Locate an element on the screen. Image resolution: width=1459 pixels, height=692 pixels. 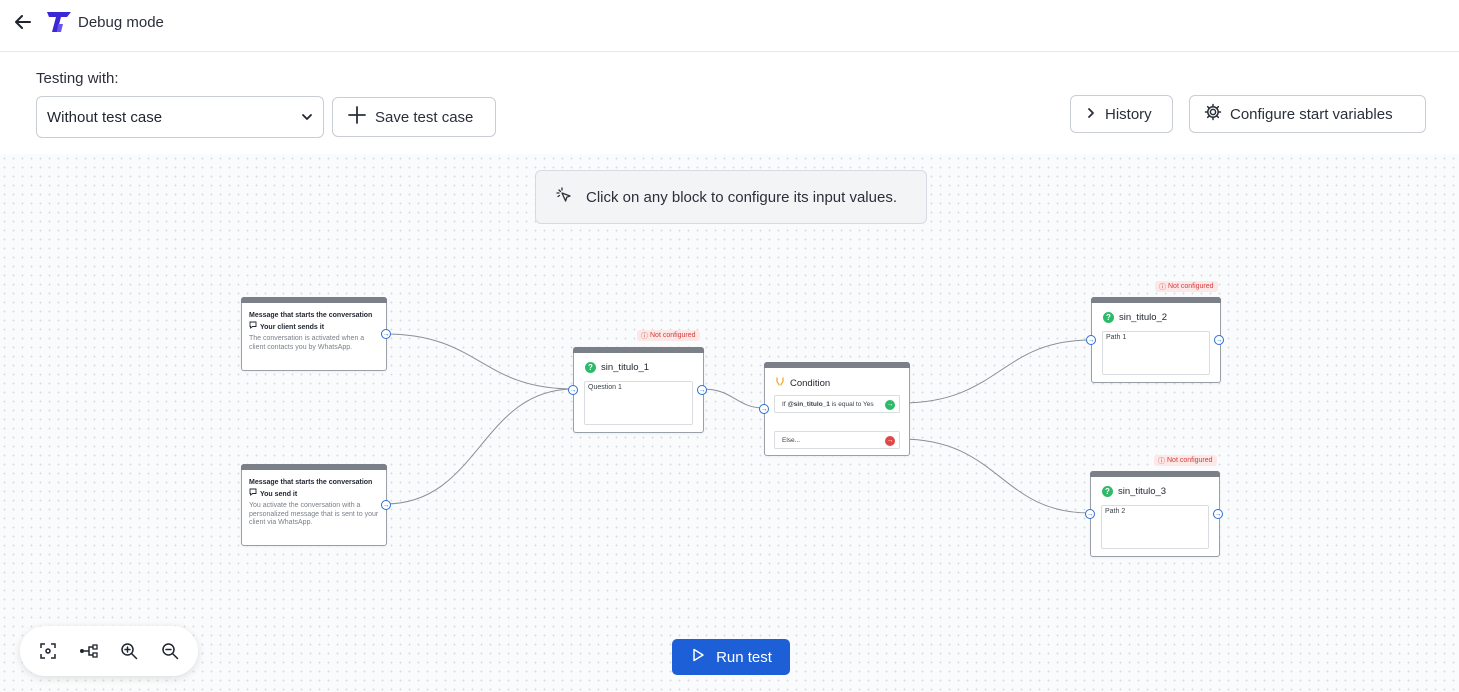
play-icon is located at coordinates (698, 657).